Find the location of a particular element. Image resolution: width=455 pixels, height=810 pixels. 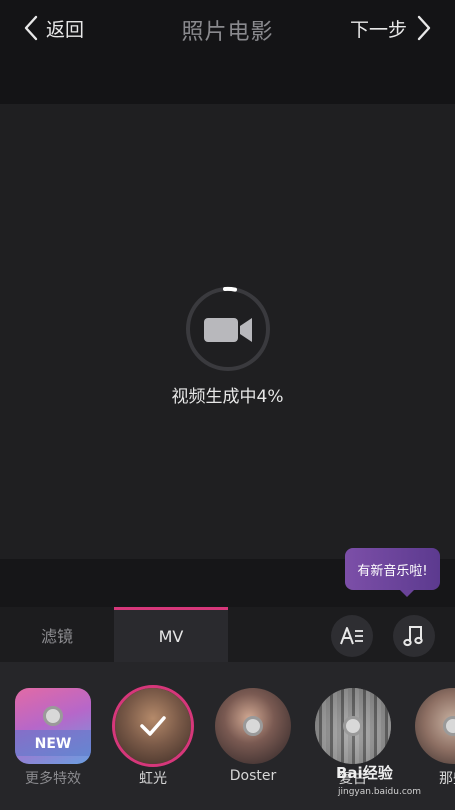

next-label: 下一步 is located at coordinates (378, 29).